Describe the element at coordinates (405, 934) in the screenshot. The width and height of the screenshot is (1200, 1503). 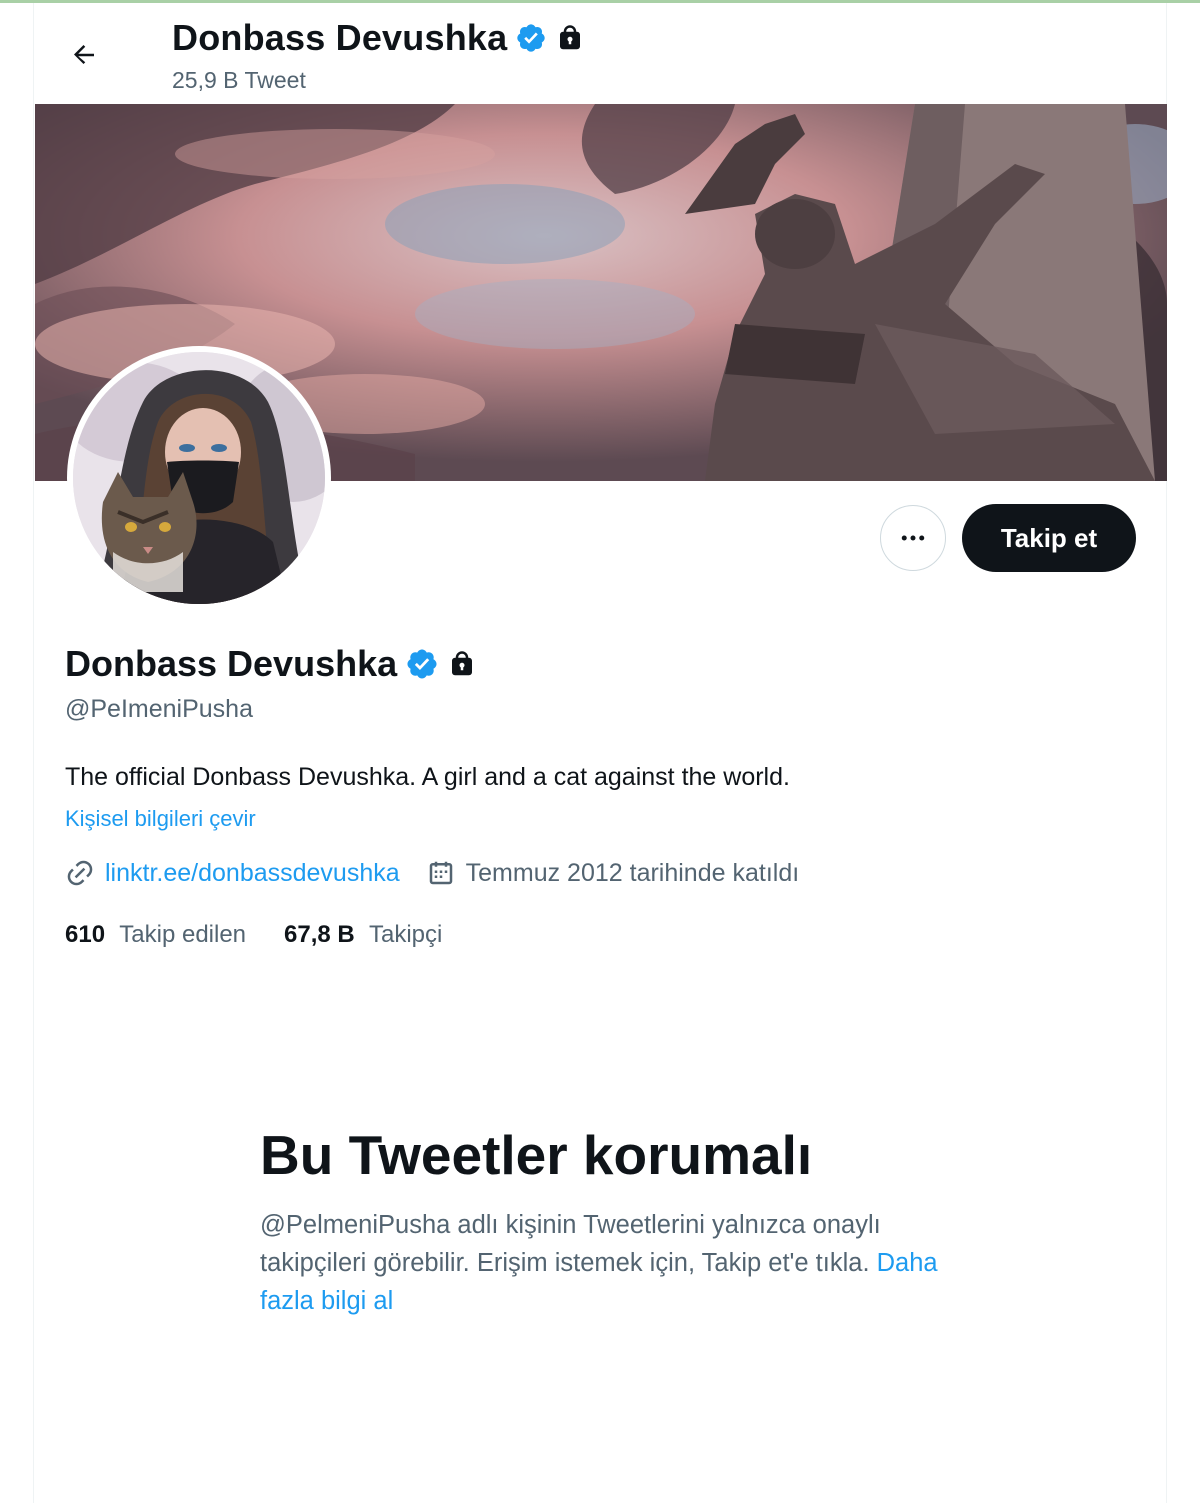
I see `followers-label: Takipçi` at that location.